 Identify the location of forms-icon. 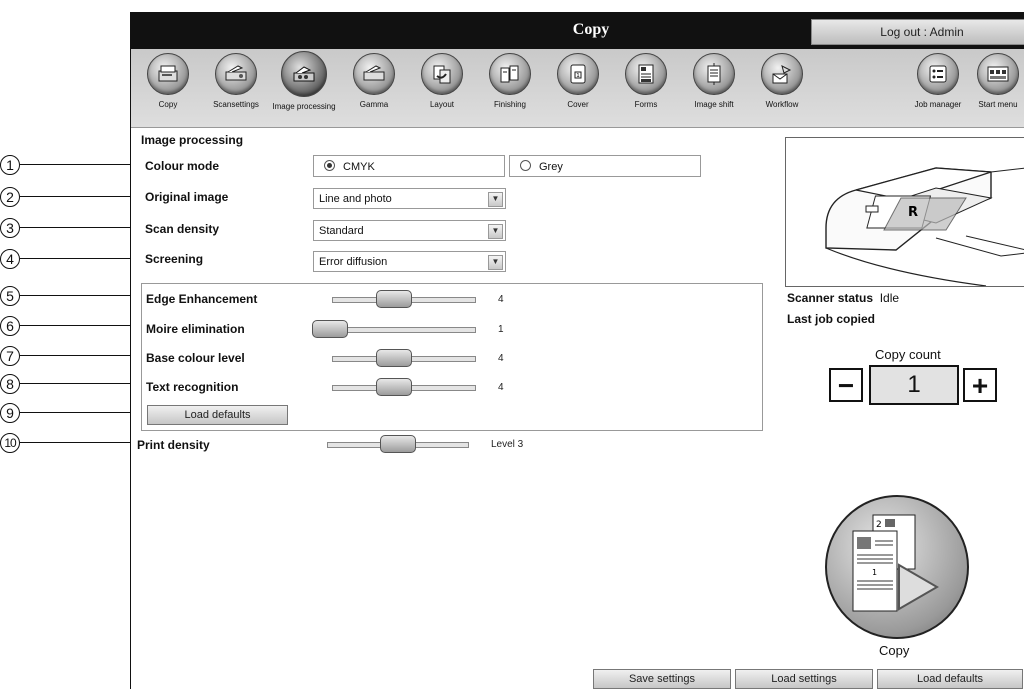
(646, 74).